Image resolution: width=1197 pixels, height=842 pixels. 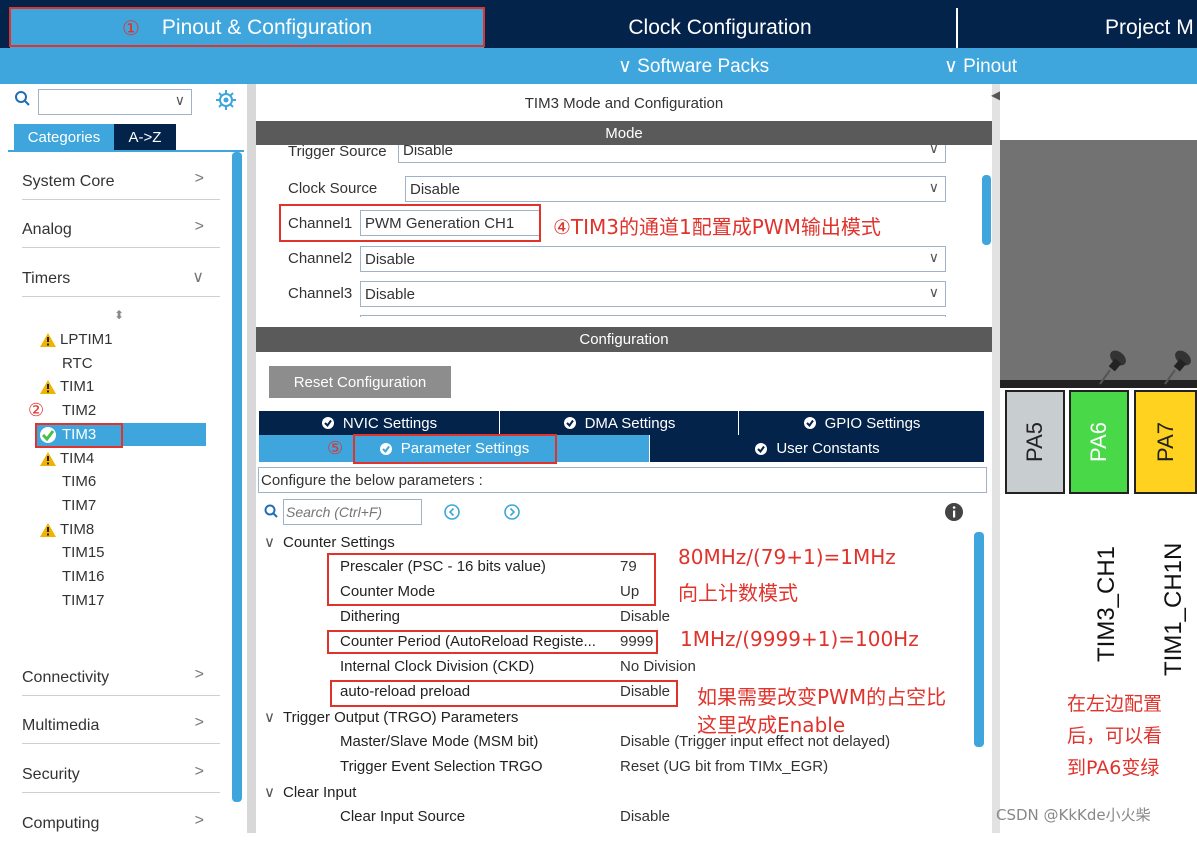 What do you see at coordinates (675, 189) in the screenshot?
I see `clock-source-select: Disable ∨` at bounding box center [675, 189].